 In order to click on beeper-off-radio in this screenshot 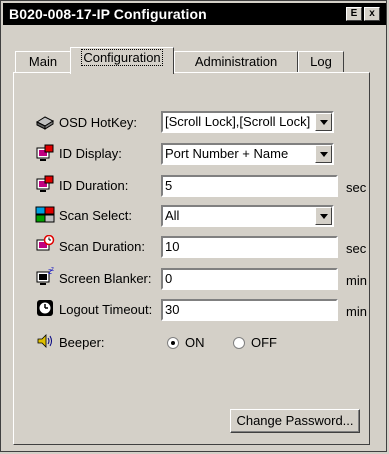, I will do `click(239, 343)`.